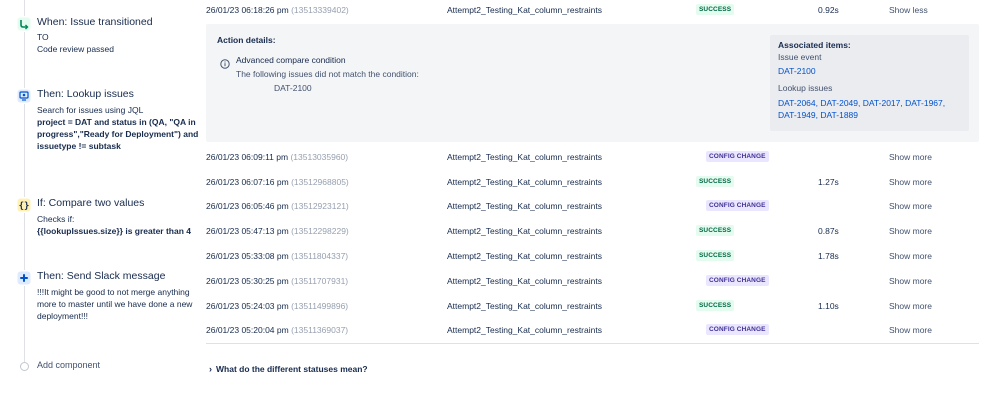  I want to click on lookup-issue-link: DAT-2017, so click(882, 103).